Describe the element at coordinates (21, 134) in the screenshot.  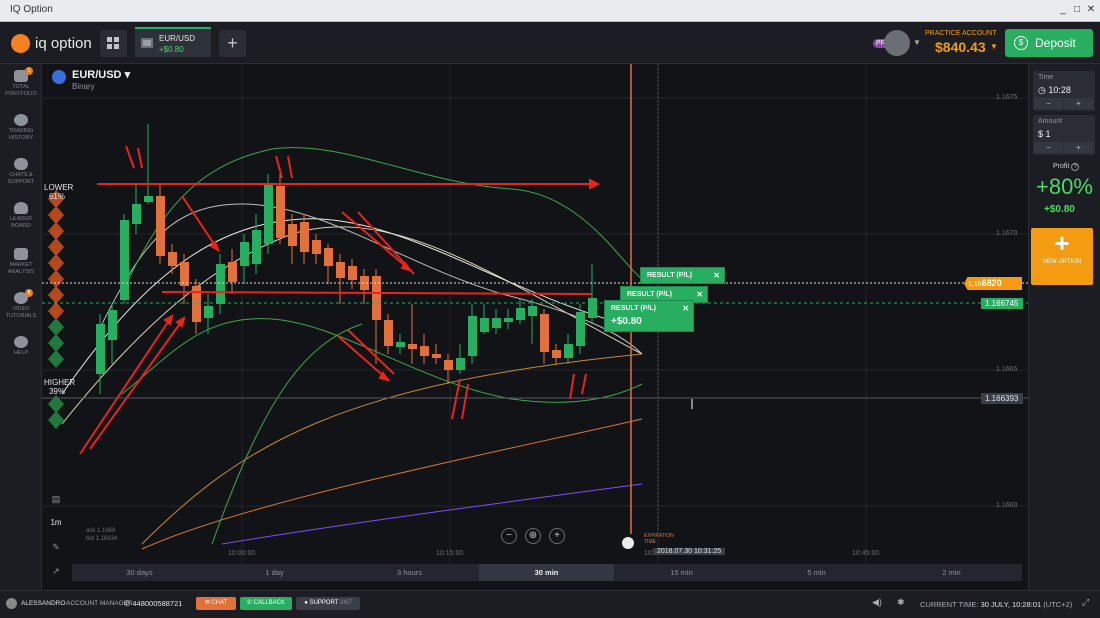
I see `sidebar-item-label: TRADING HISTORY` at that location.